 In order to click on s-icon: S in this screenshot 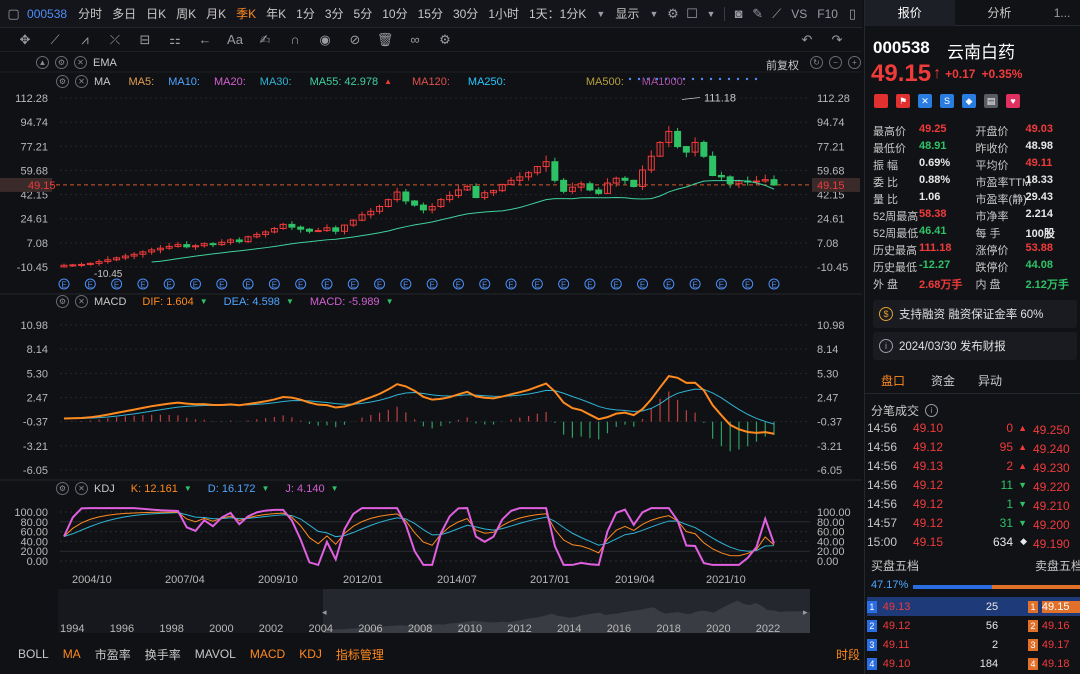, I will do `click(947, 101)`.